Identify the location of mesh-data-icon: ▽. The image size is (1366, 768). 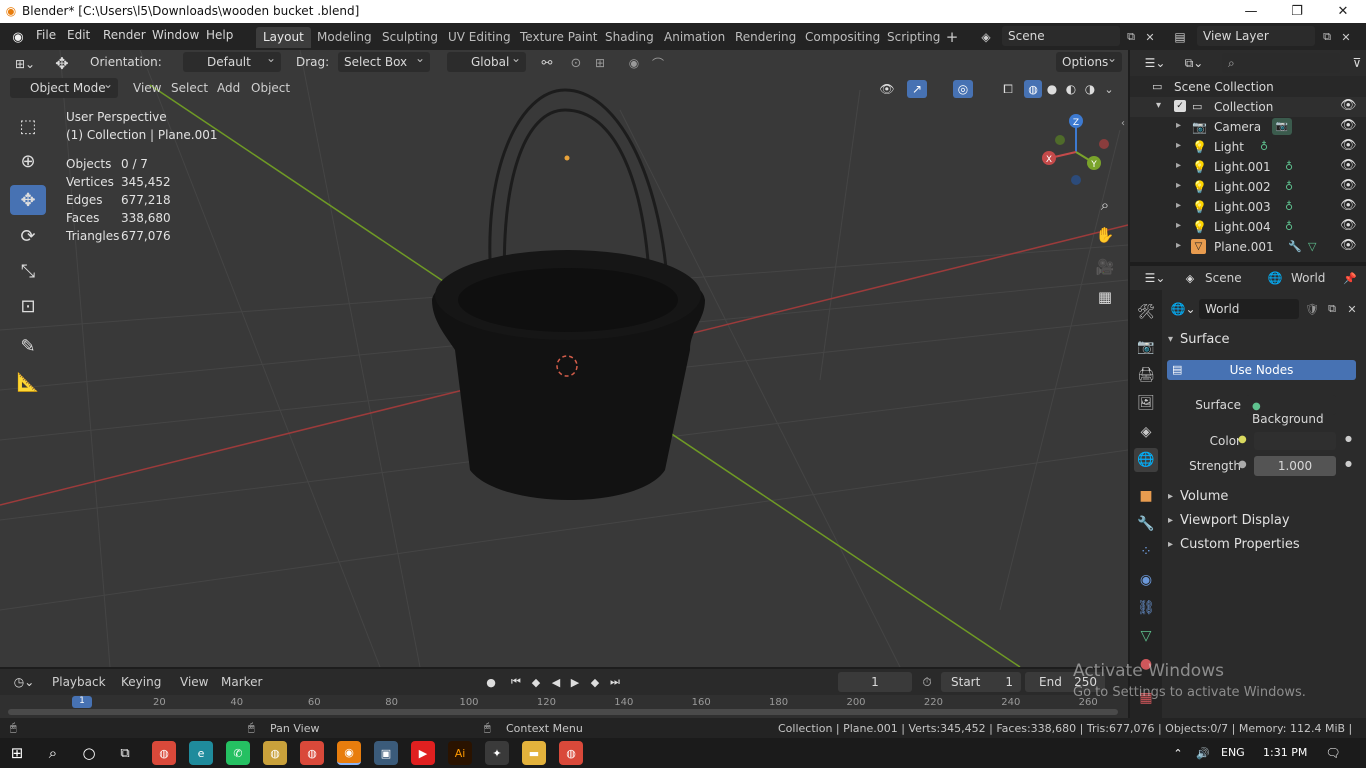
(1312, 246).